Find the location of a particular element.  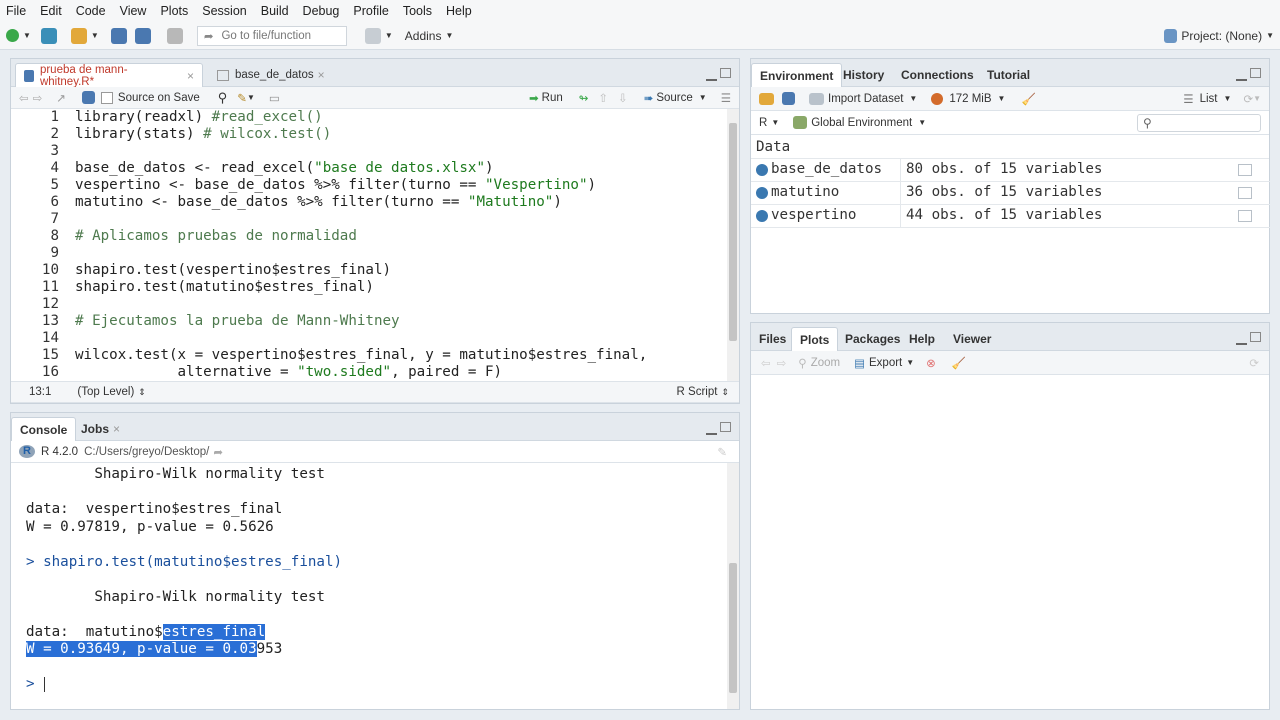

source-on-save-checkbox is located at coordinates (106, 97).